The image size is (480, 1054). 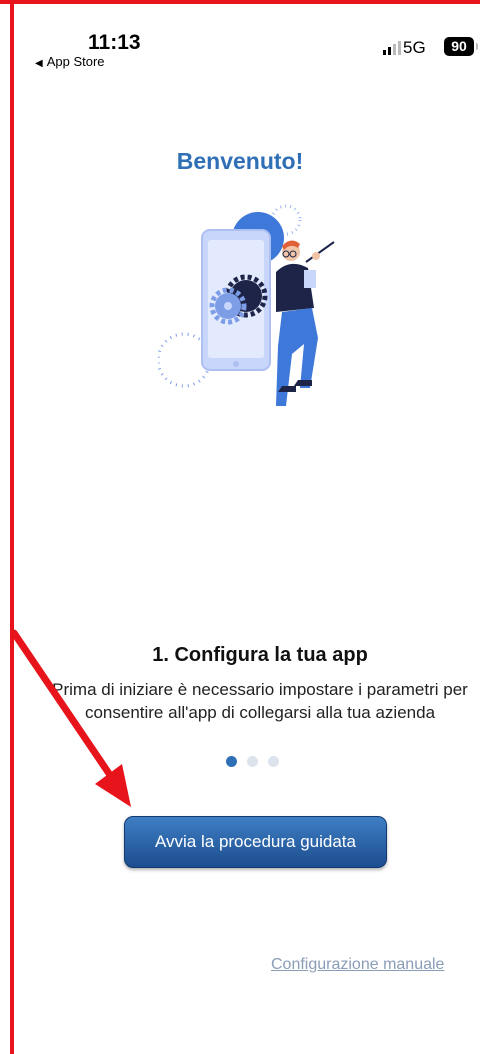 What do you see at coordinates (75, 61) in the screenshot?
I see `back-label: App Store` at bounding box center [75, 61].